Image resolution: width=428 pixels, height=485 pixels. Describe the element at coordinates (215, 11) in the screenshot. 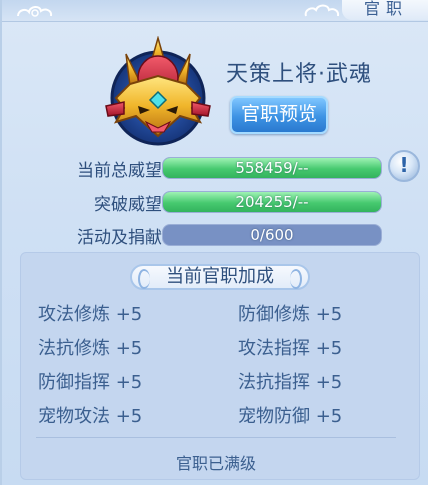

I see `top-decorative-band: 官职` at that location.